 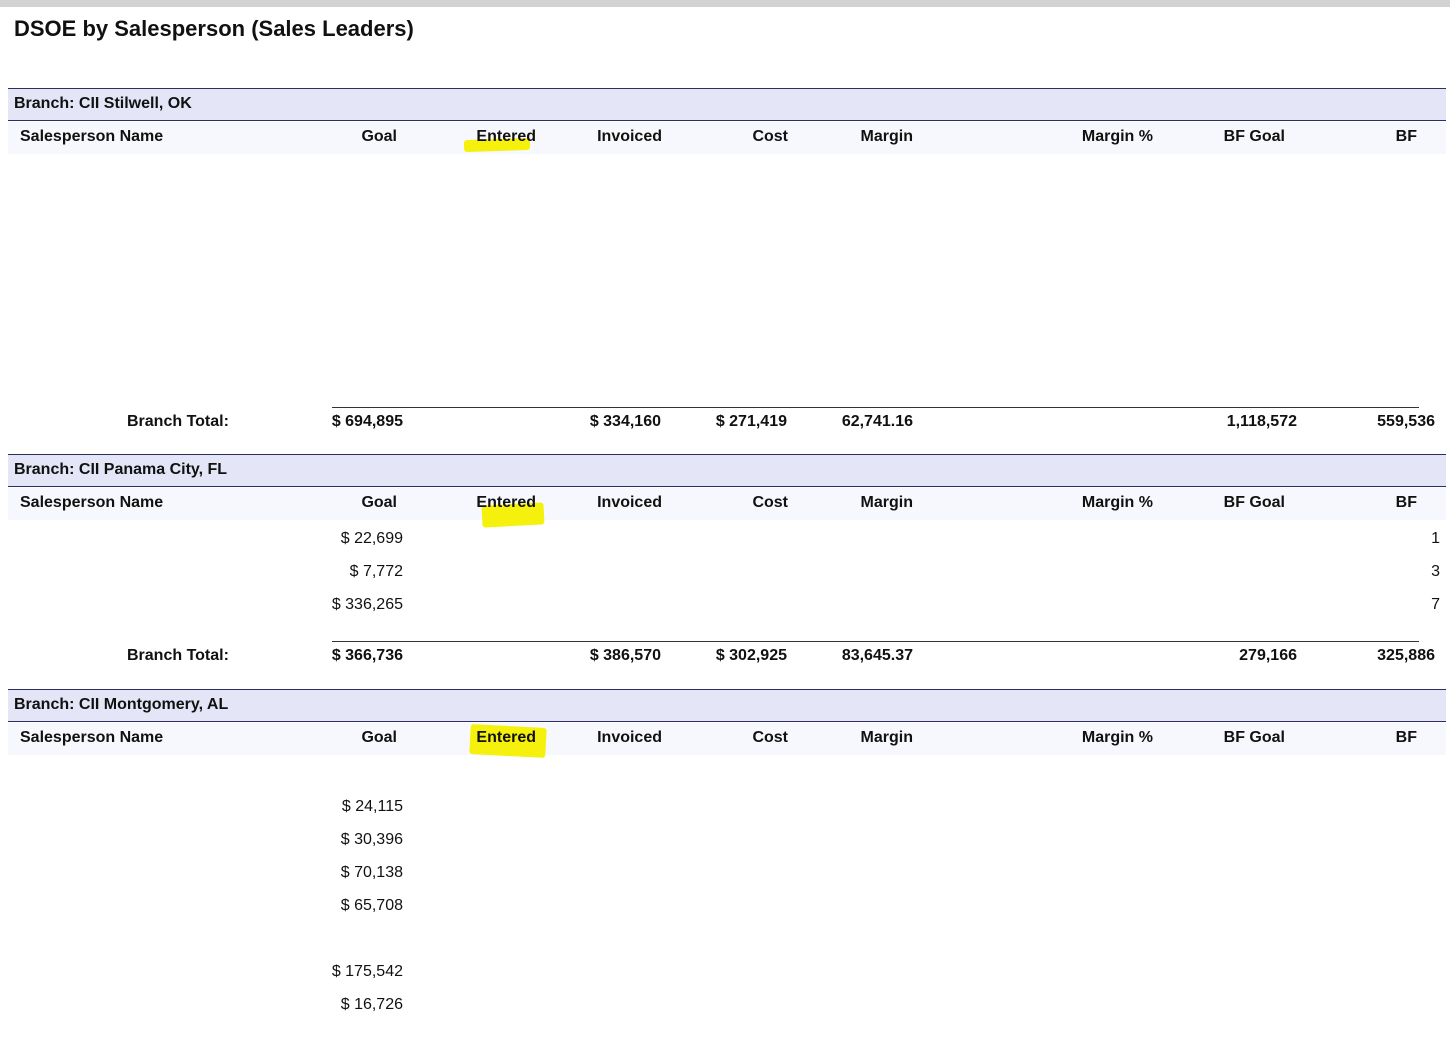 What do you see at coordinates (1435, 571) in the screenshot?
I see `bf-value: 3` at bounding box center [1435, 571].